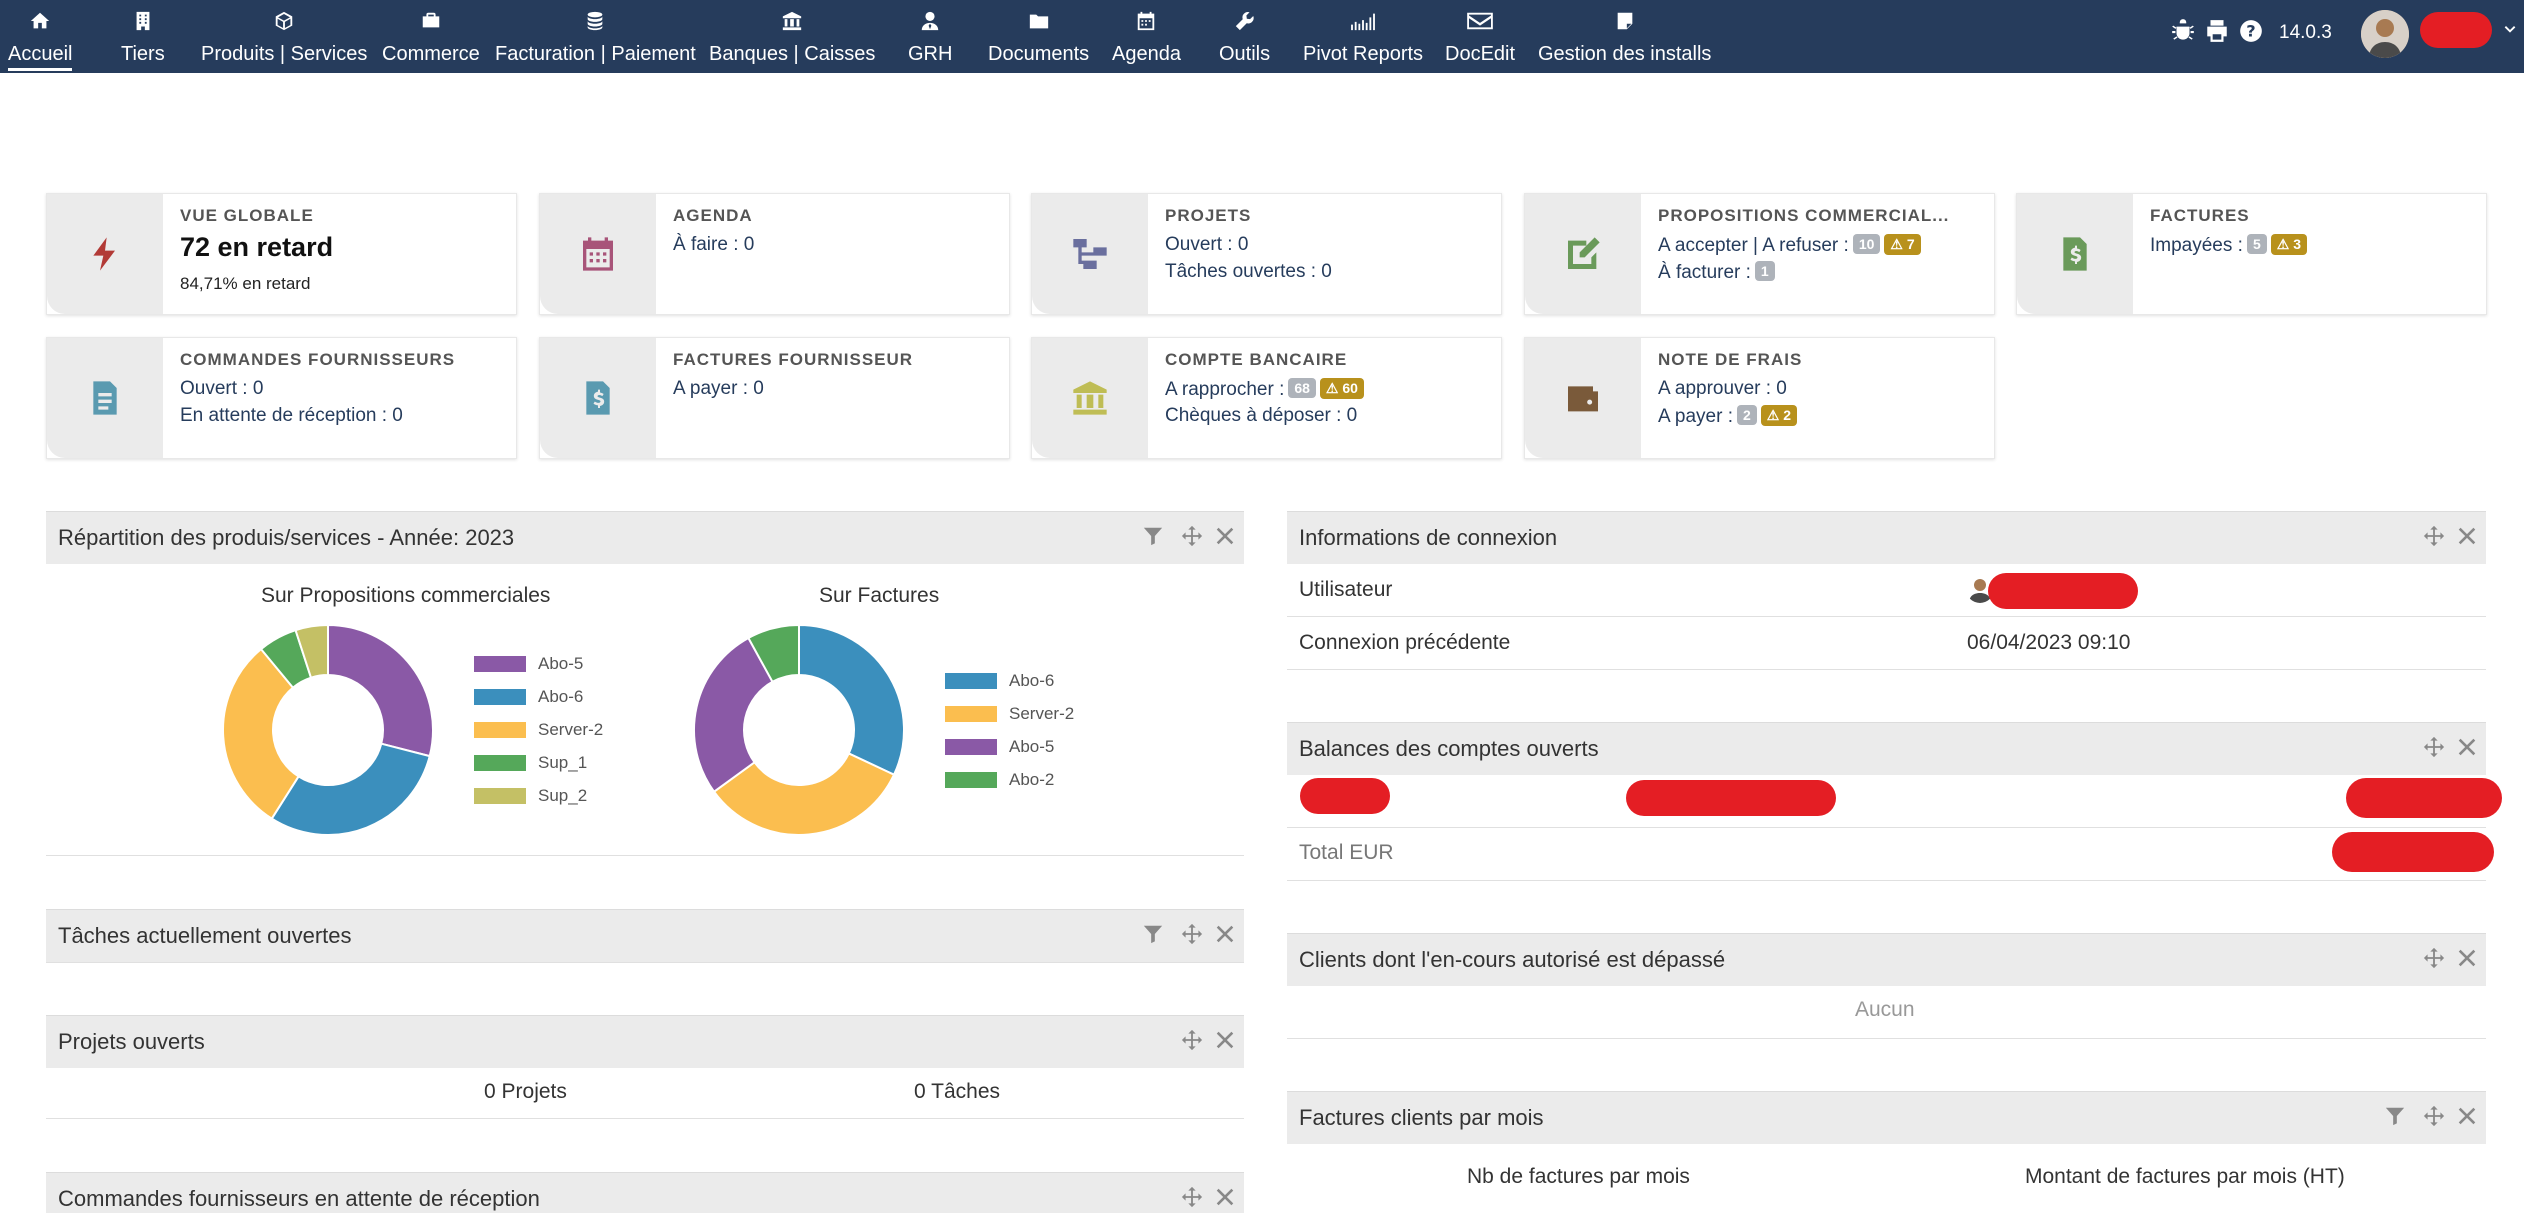 The image size is (2524, 1213). What do you see at coordinates (1206, 245) in the screenshot?
I see `projets-open: Ouvert : 0` at bounding box center [1206, 245].